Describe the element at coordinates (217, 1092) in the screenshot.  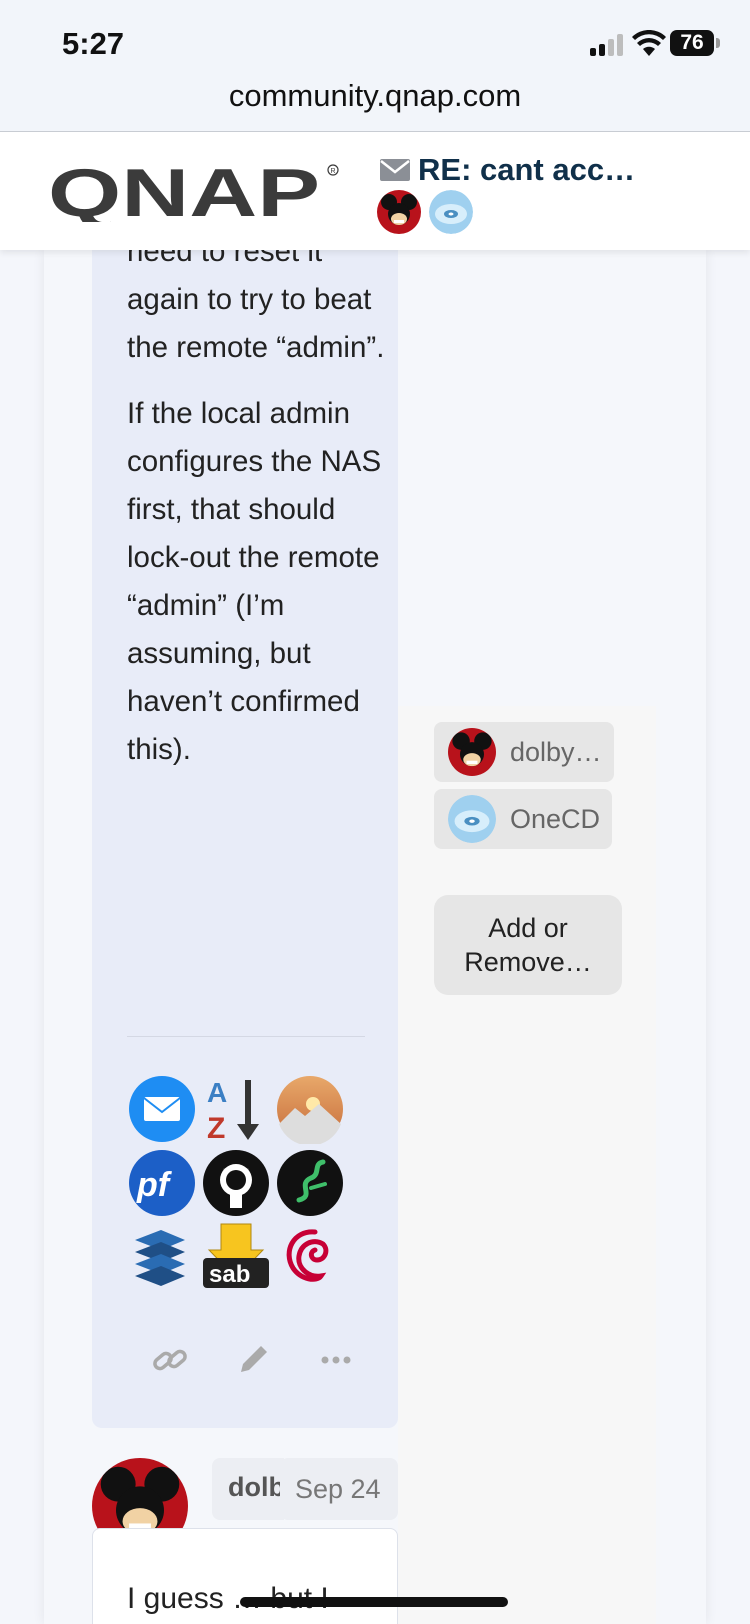
I see `svg-text: A` at that location.